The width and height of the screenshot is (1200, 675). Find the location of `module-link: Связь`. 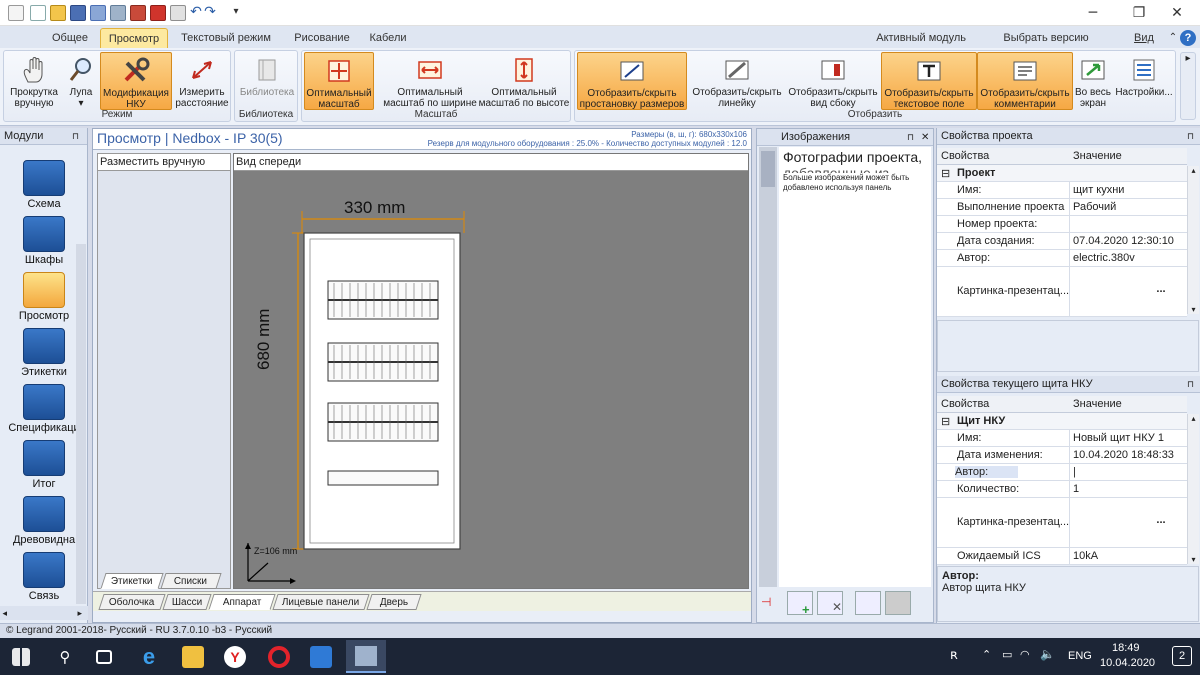

module-link: Связь is located at coordinates (44, 577).